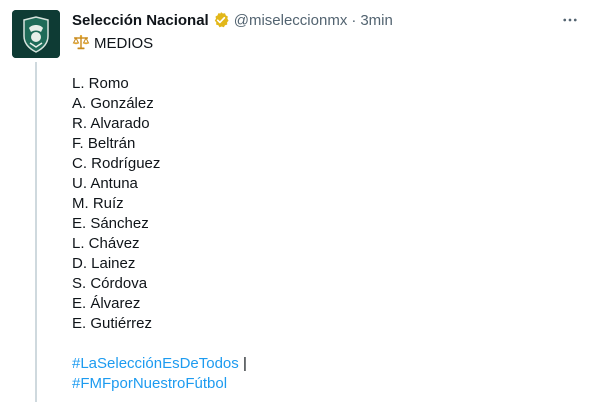 The image size is (592, 402). I want to click on more-options-button, so click(570, 20).